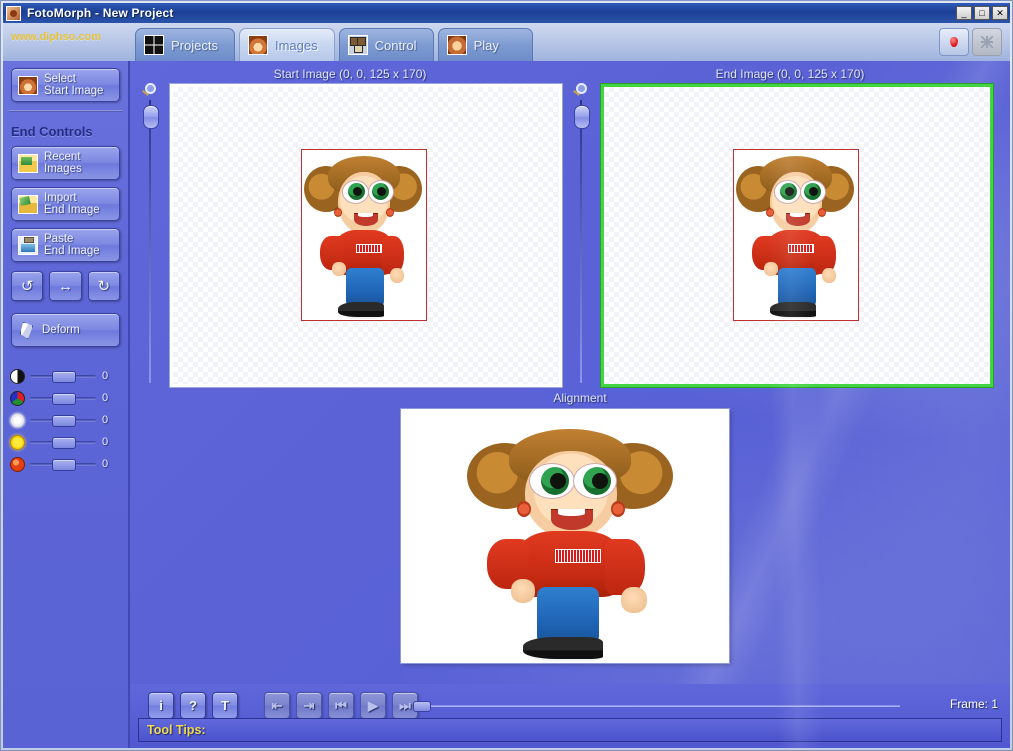  Describe the element at coordinates (27, 330) in the screenshot. I see `deform-icon` at that location.